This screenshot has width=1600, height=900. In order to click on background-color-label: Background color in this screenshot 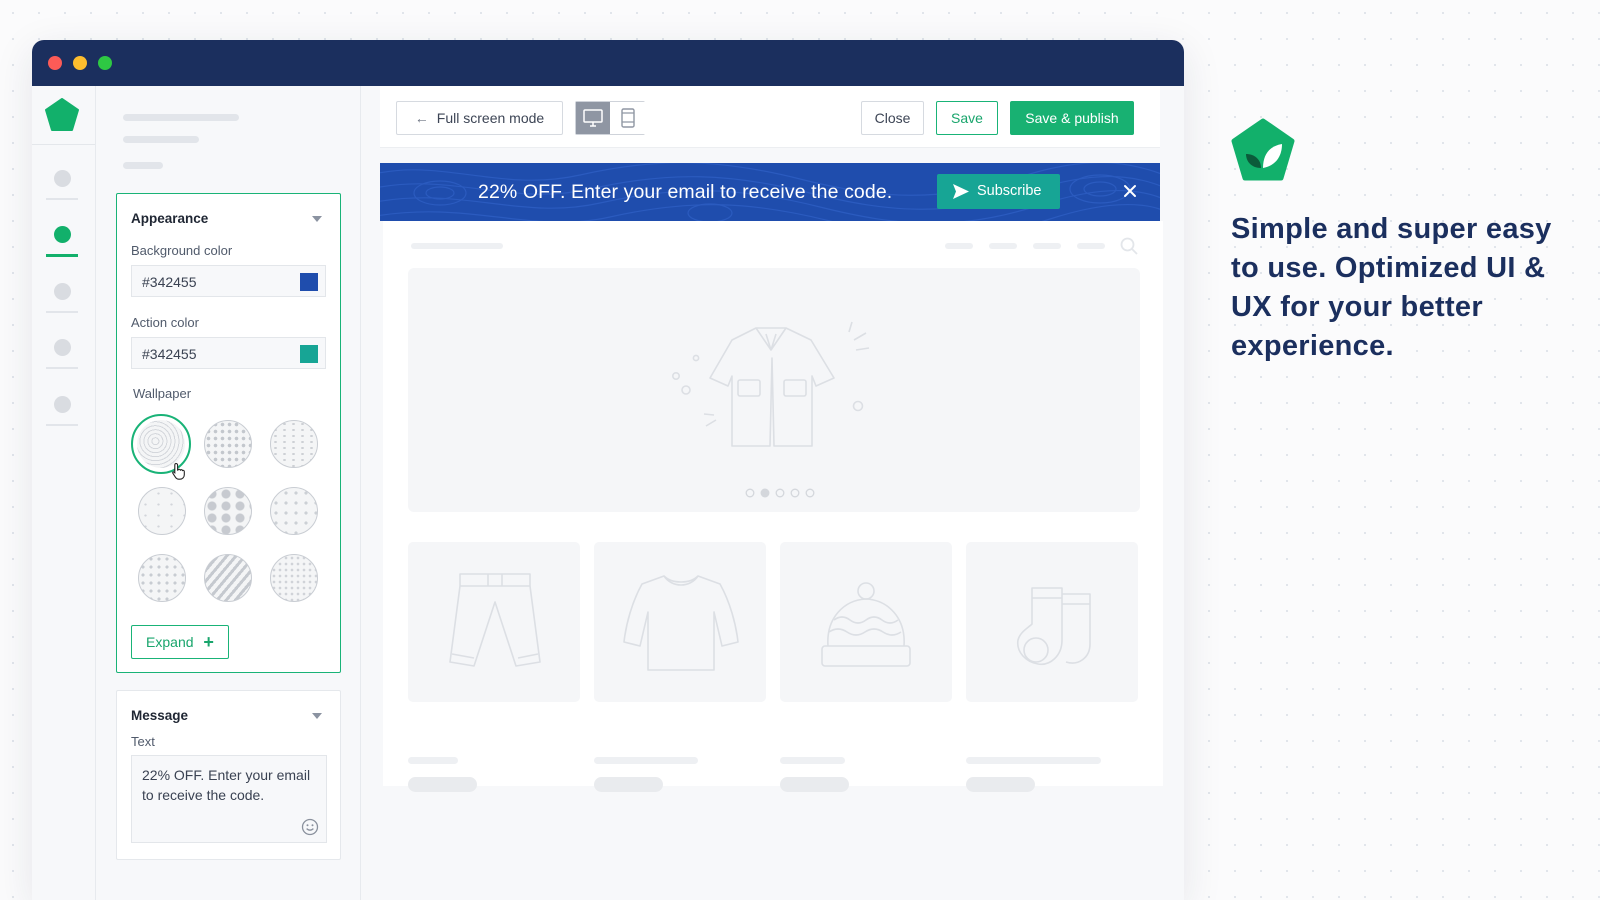, I will do `click(182, 250)`.